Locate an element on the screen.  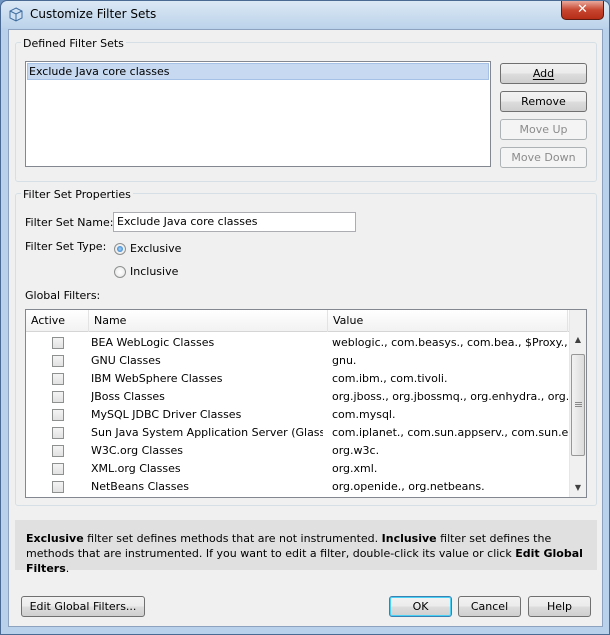
move-down-button: Move Down is located at coordinates (543, 157).